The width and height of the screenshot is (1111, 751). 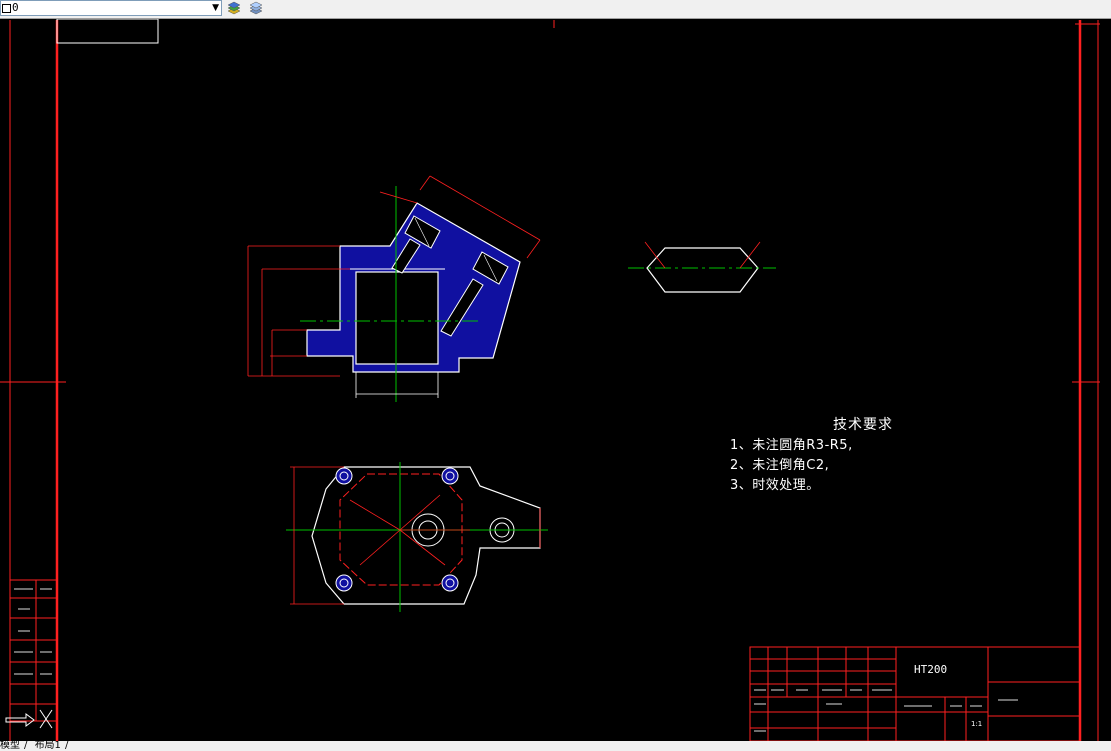 I want to click on layer-value: 0, so click(x=15, y=7).